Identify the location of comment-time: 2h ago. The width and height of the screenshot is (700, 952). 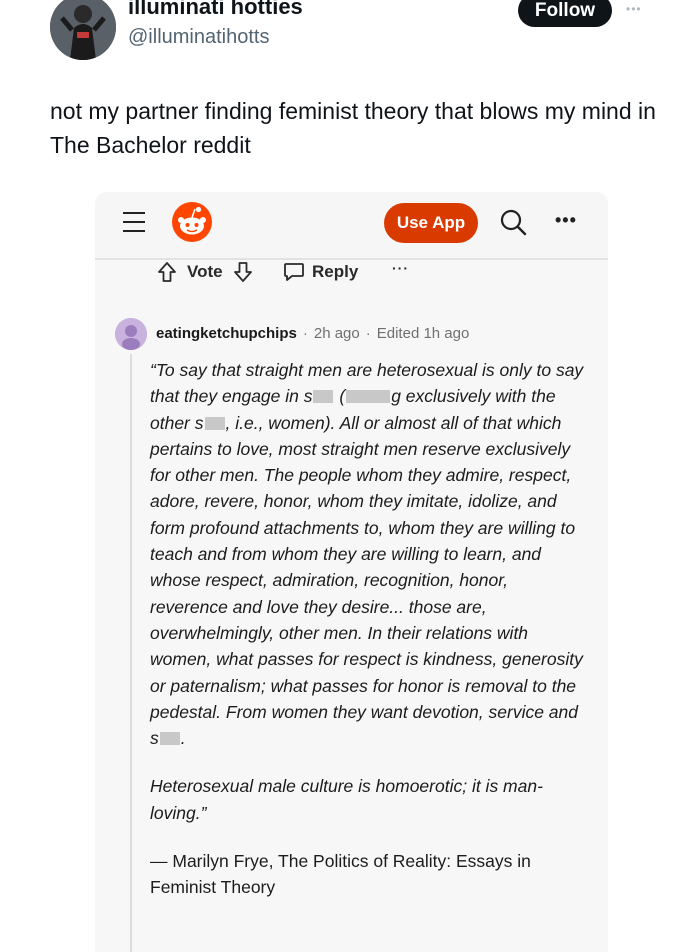
(336, 333).